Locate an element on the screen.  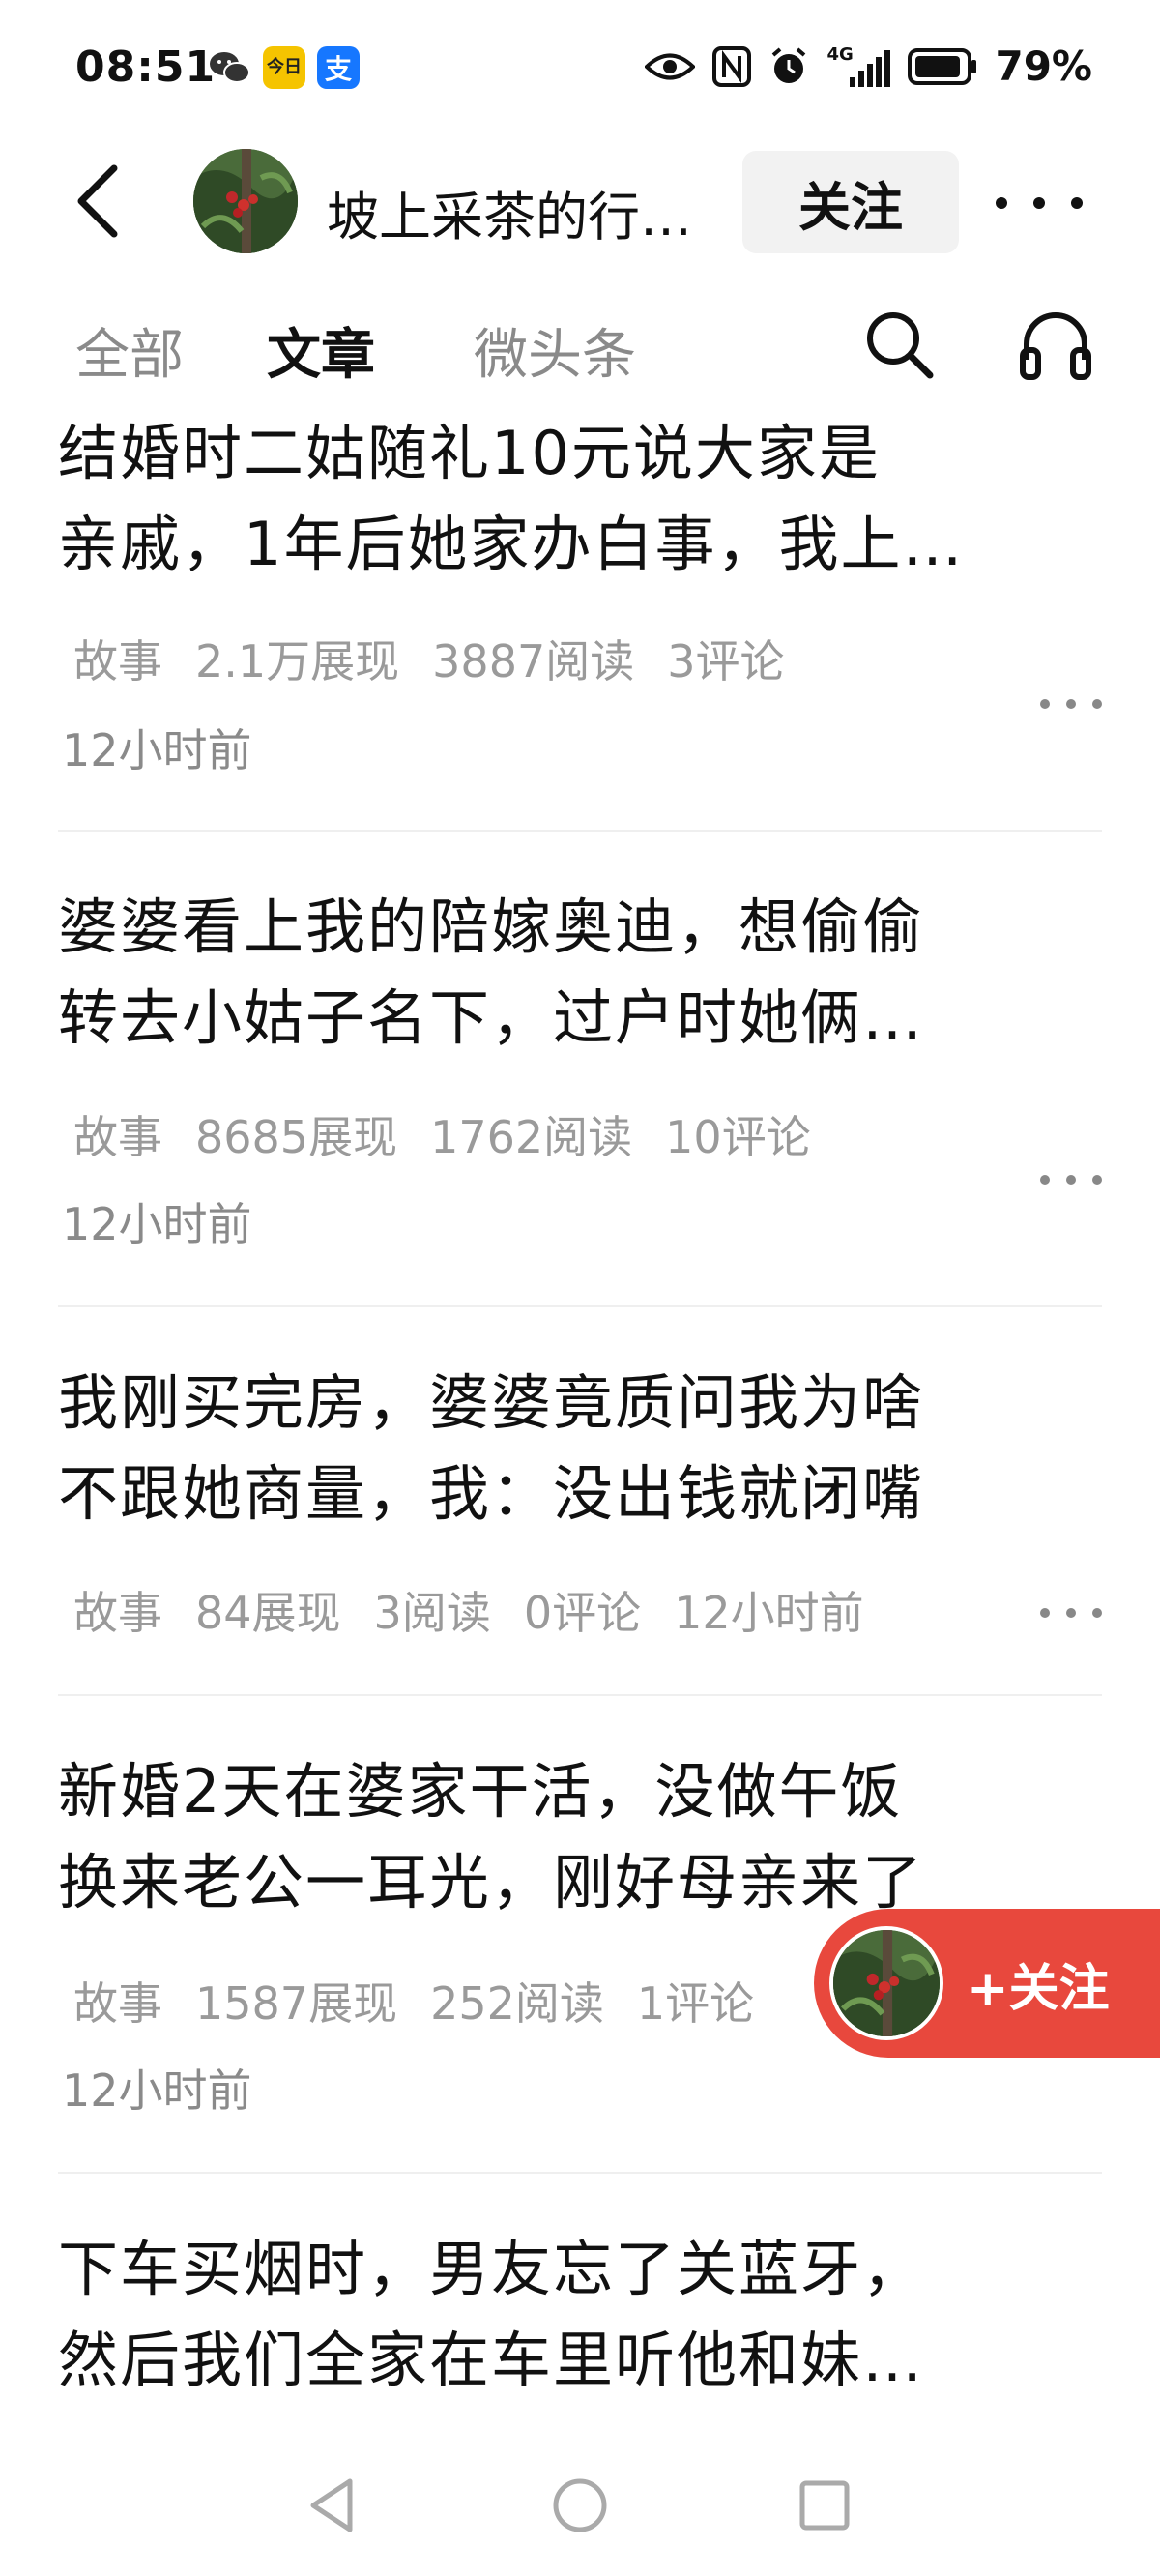
status-time: 08:51 is located at coordinates (146, 67).